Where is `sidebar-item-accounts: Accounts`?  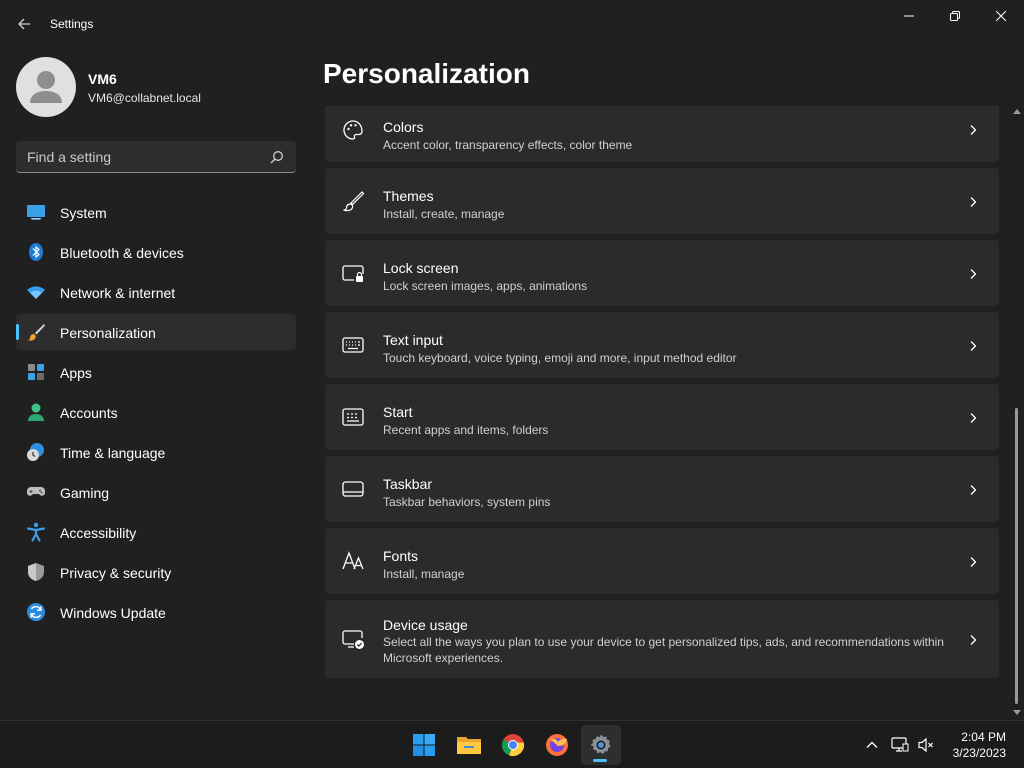 sidebar-item-accounts: Accounts is located at coordinates (156, 412).